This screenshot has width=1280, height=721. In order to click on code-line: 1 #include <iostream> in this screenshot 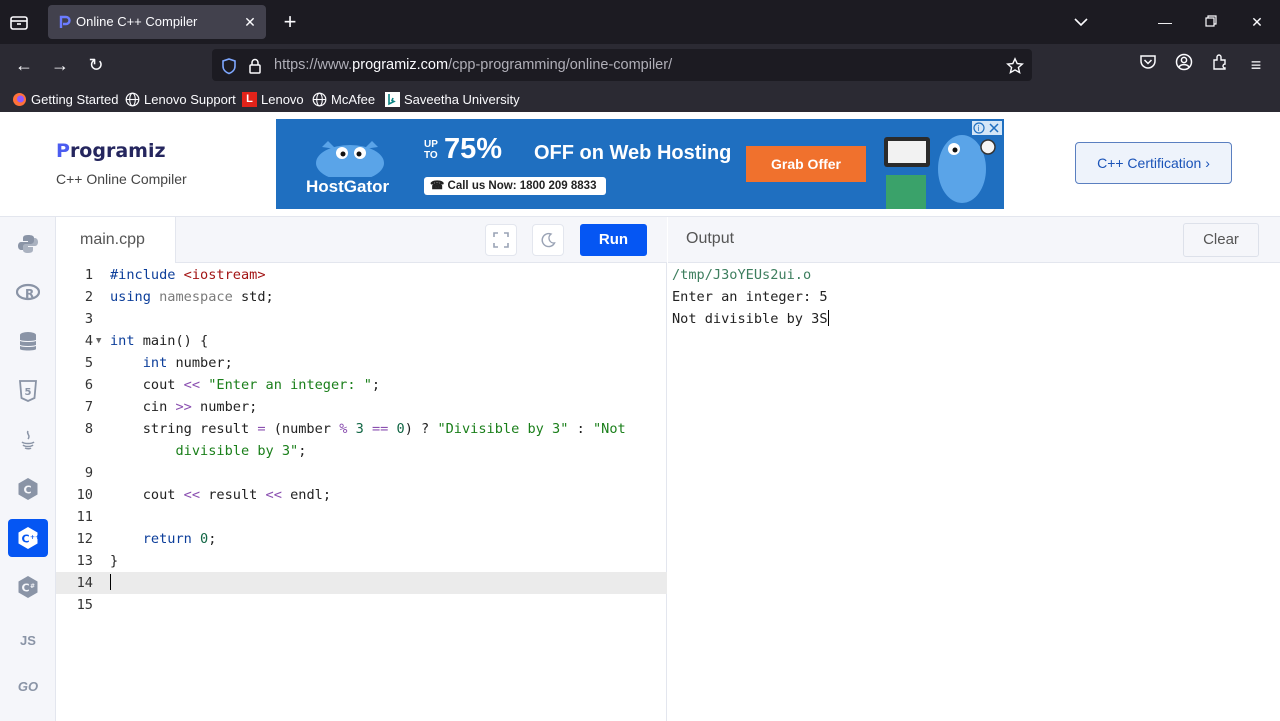, I will do `click(361, 275)`.